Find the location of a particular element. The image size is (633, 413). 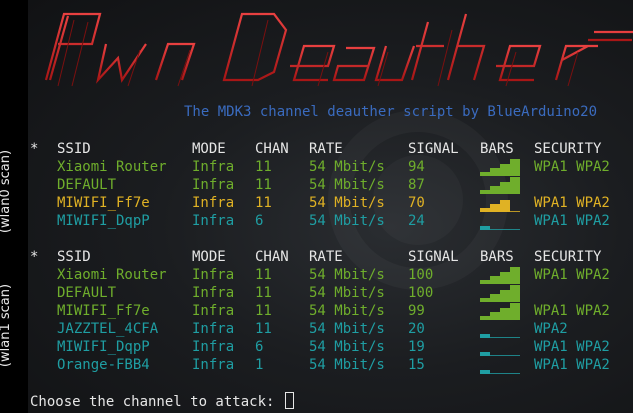

network-row: MIWIFI_DqpP Infra 6 54 Mbit/s 19 WPA1 WPA2 is located at coordinates (330, 347).